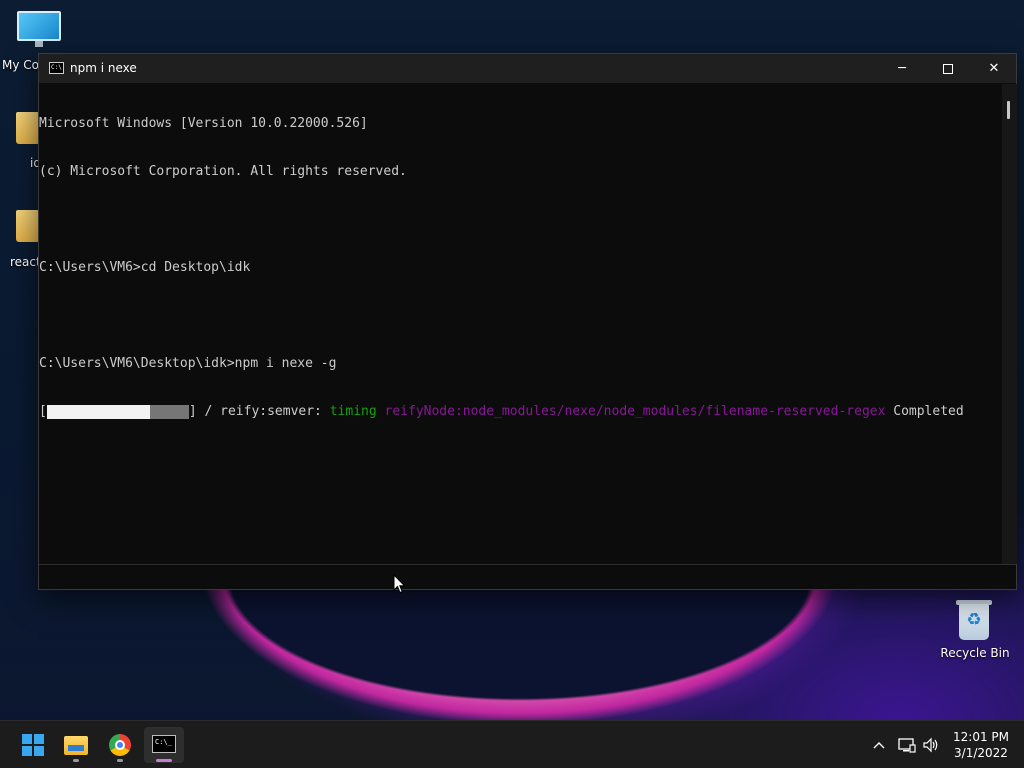 Image resolution: width=1024 pixels, height=768 pixels. What do you see at coordinates (56, 68) in the screenshot?
I see `command-prompt-icon: C:\` at bounding box center [56, 68].